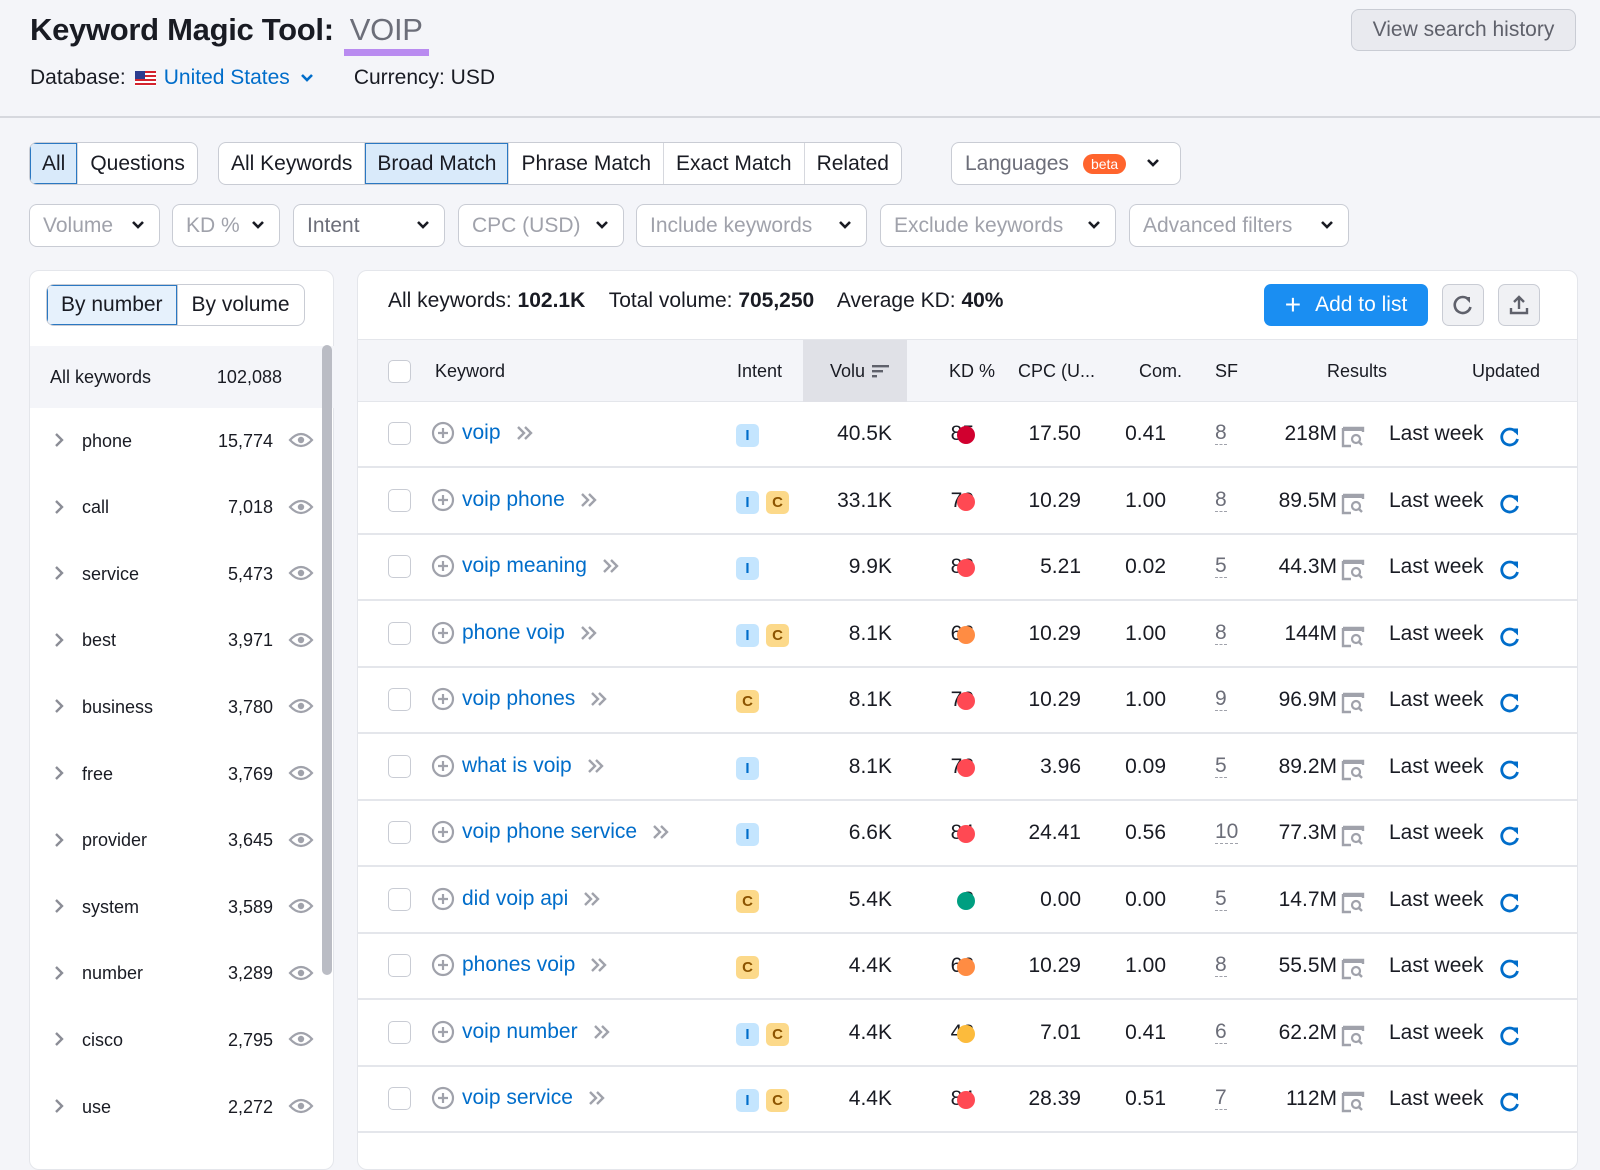 The width and height of the screenshot is (1600, 1170). Describe the element at coordinates (541, 225) in the screenshot. I see `cpc-filter: CPC (USD)` at that location.